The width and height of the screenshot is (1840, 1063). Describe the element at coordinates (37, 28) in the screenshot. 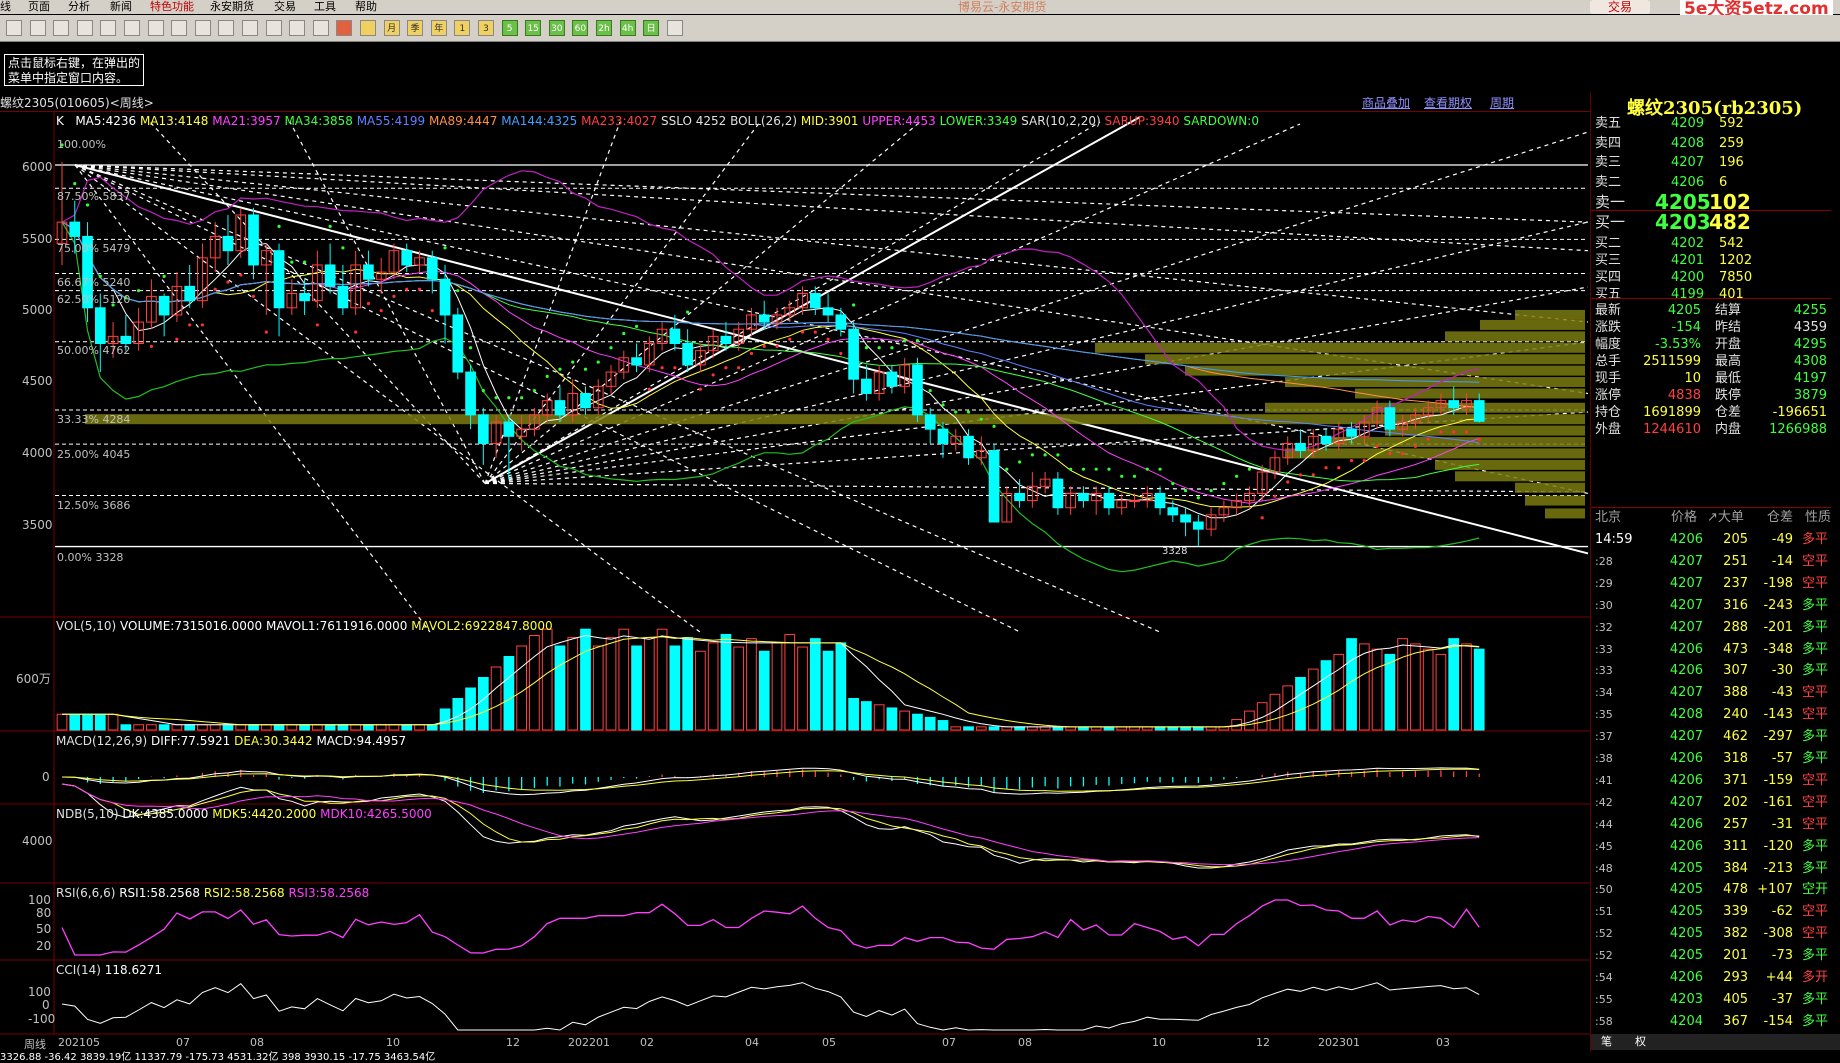

I see `back-icon` at that location.